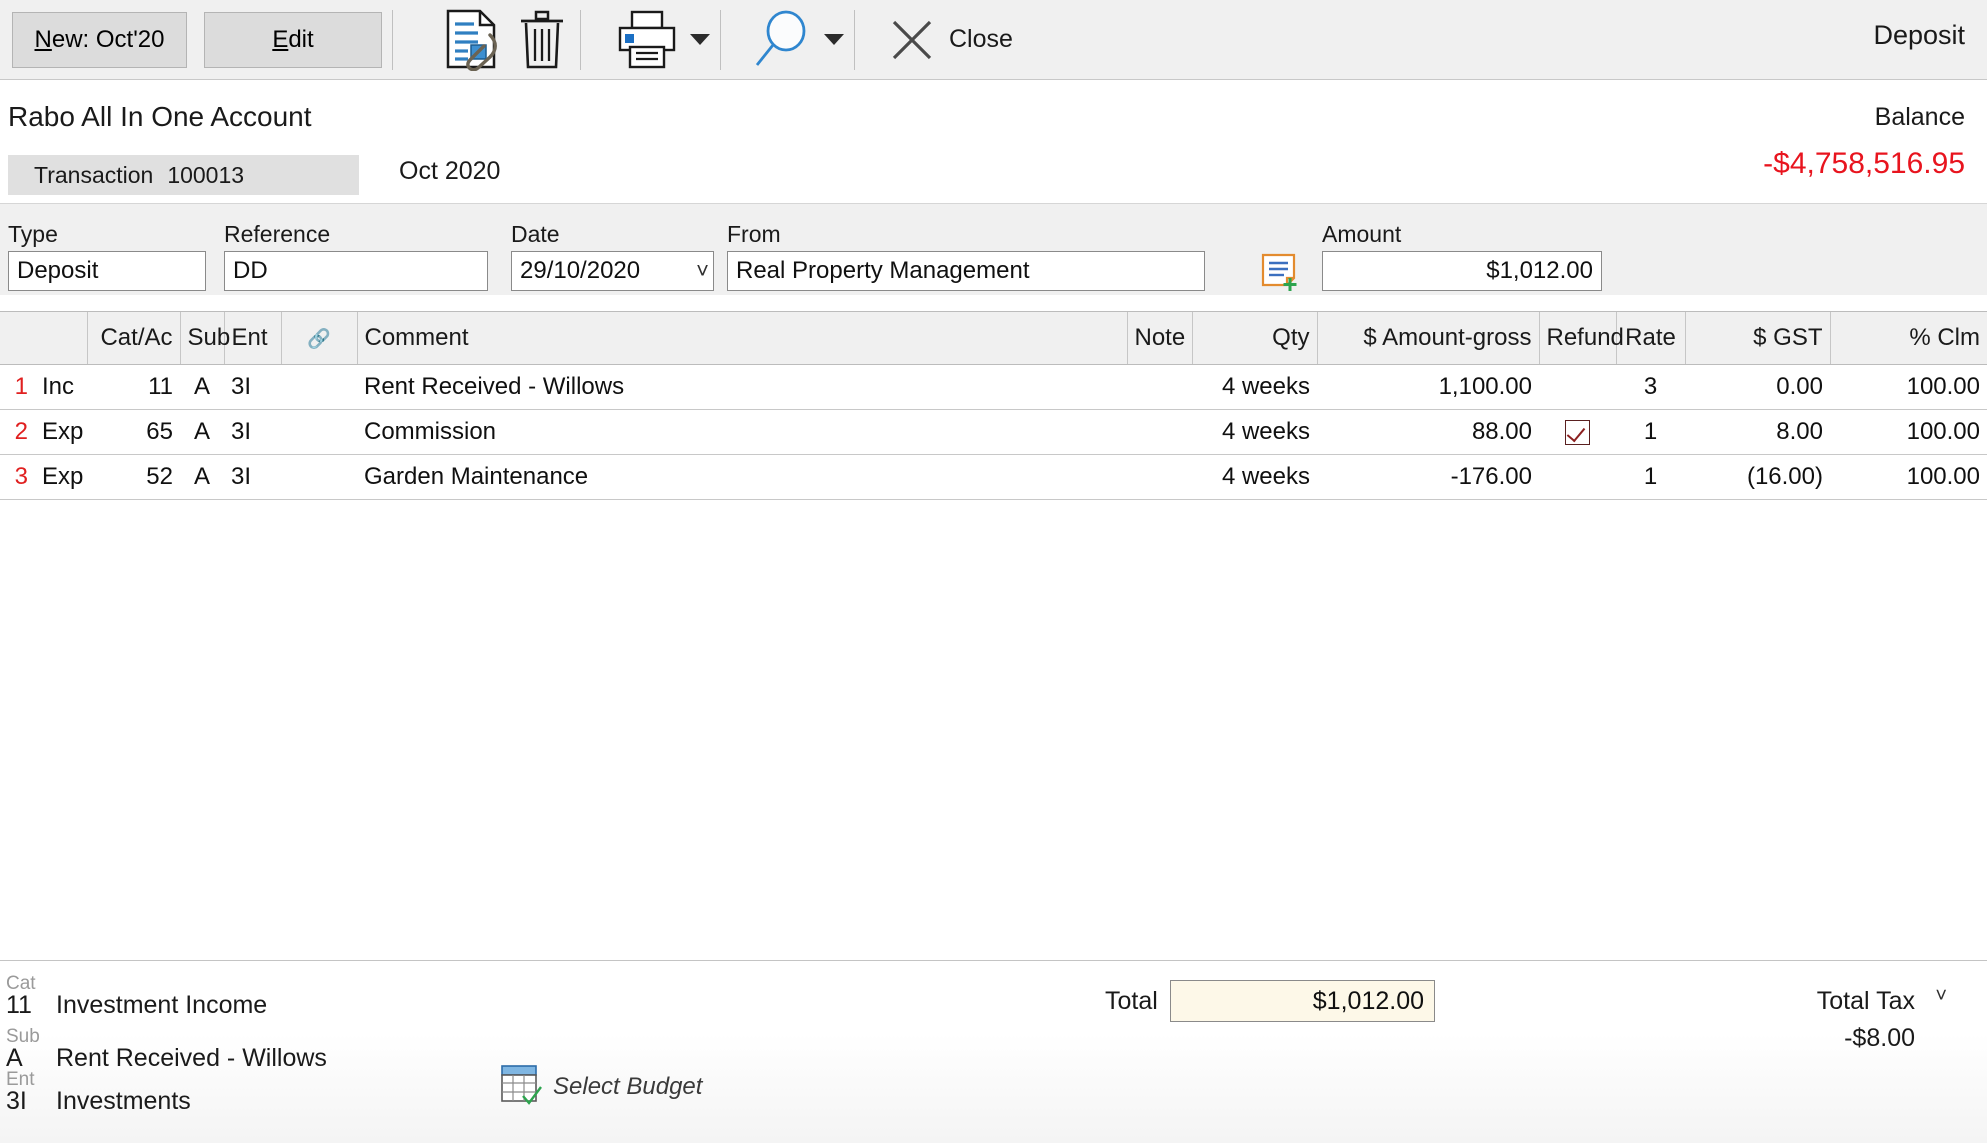 This screenshot has height=1143, width=1987. I want to click on entity-description: Investments, so click(123, 1101).